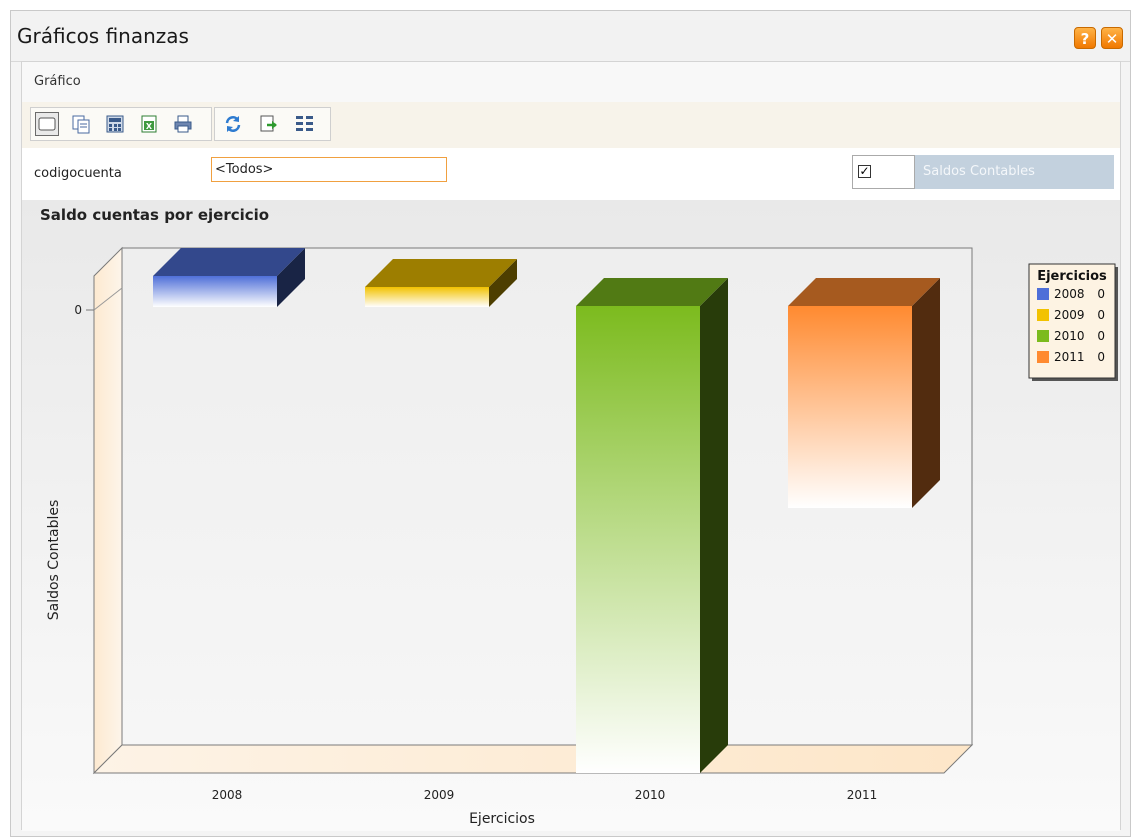  I want to click on bar-2008, so click(215, 291).